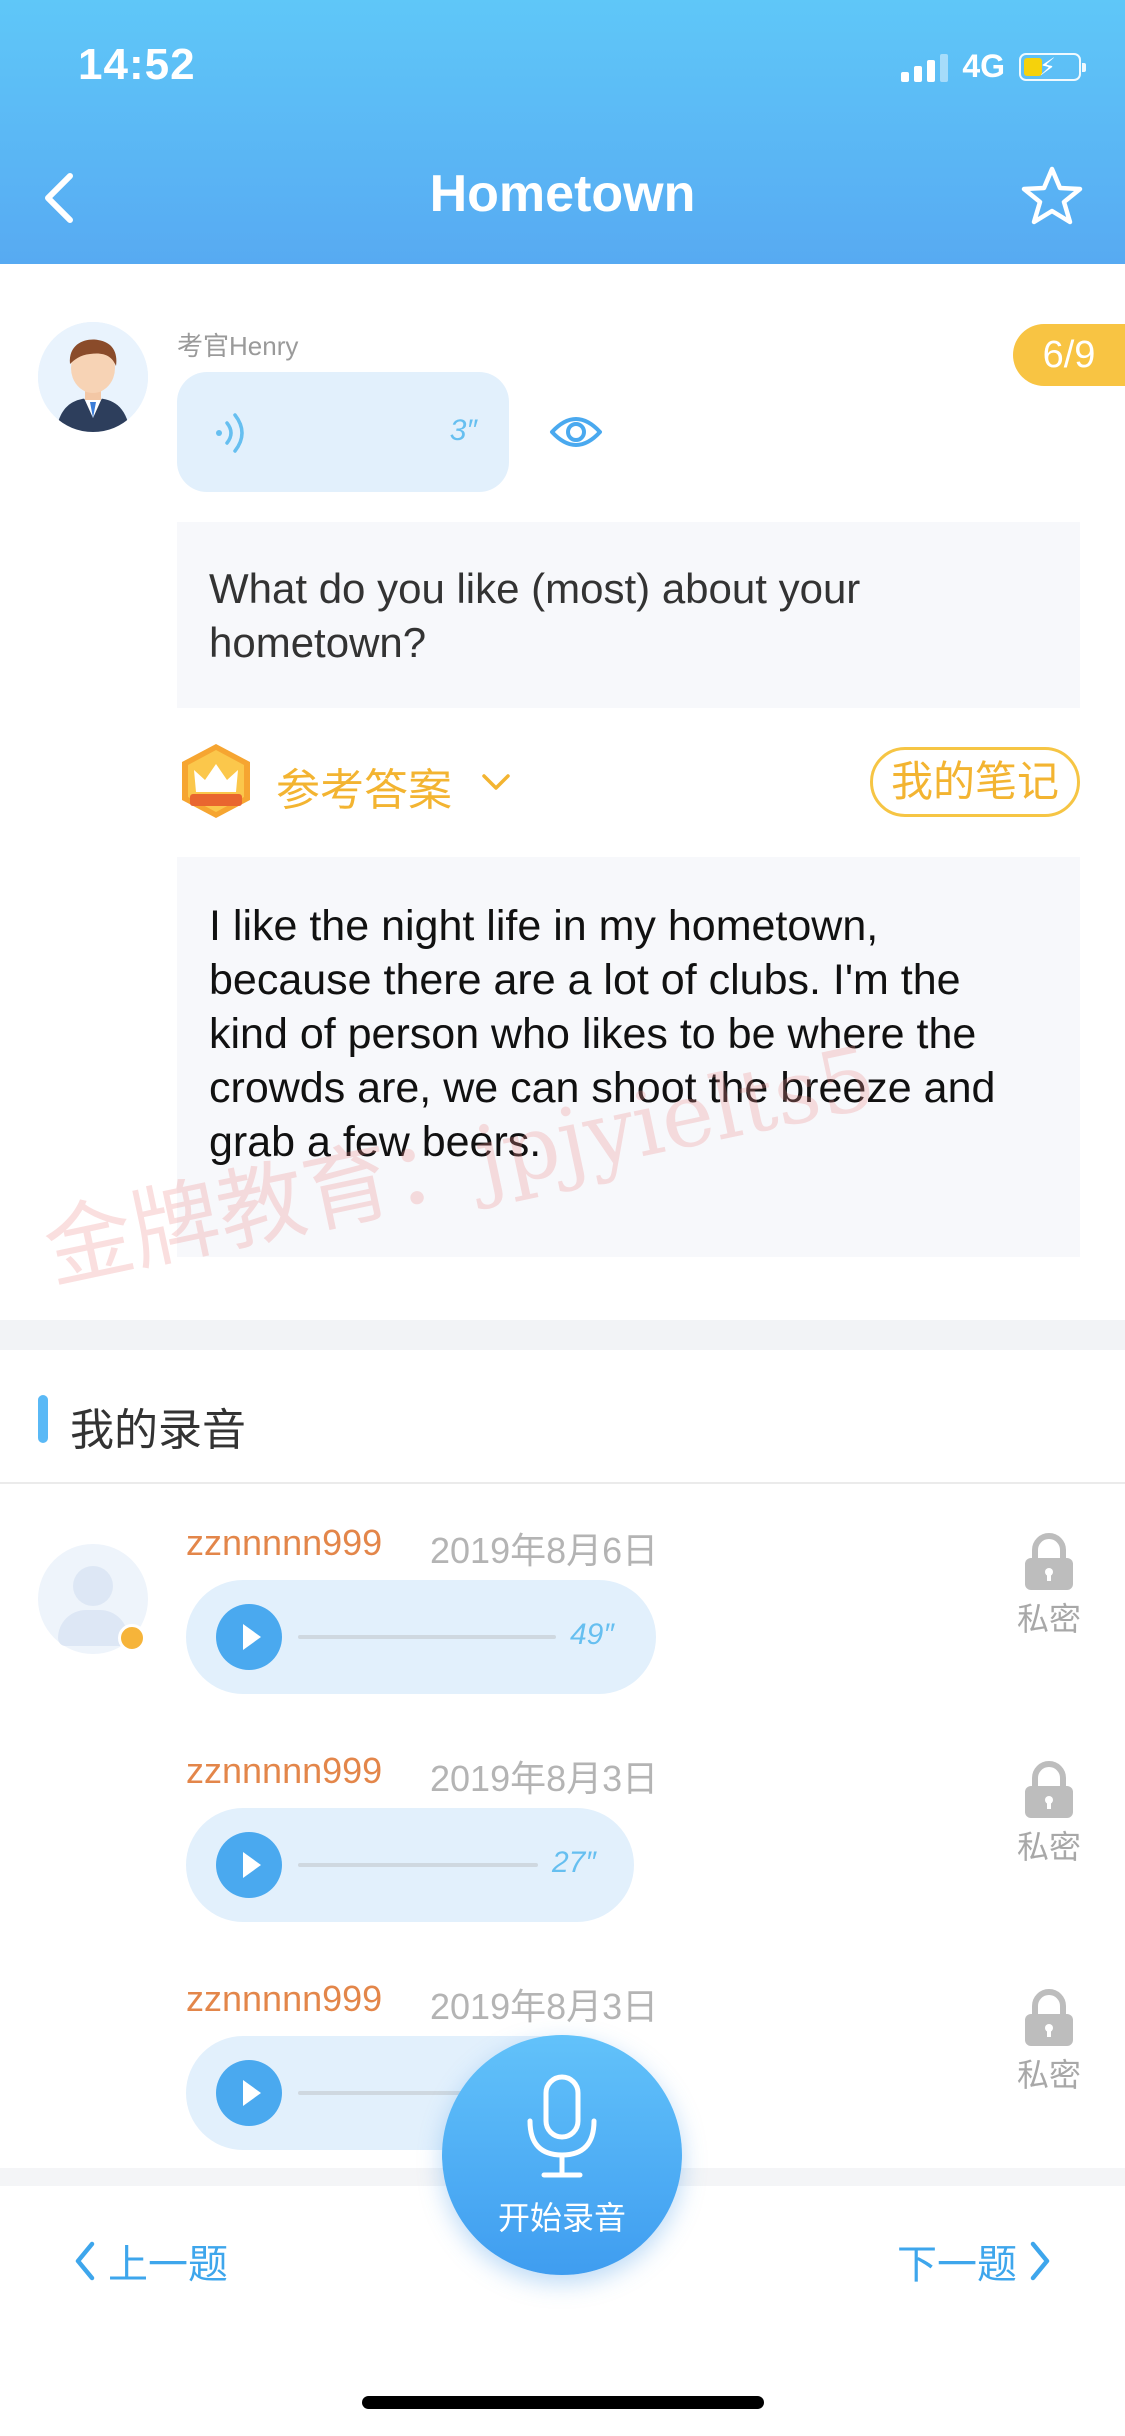 The width and height of the screenshot is (1125, 2436). Describe the element at coordinates (85, 2261) in the screenshot. I see `chevron-left-icon` at that location.